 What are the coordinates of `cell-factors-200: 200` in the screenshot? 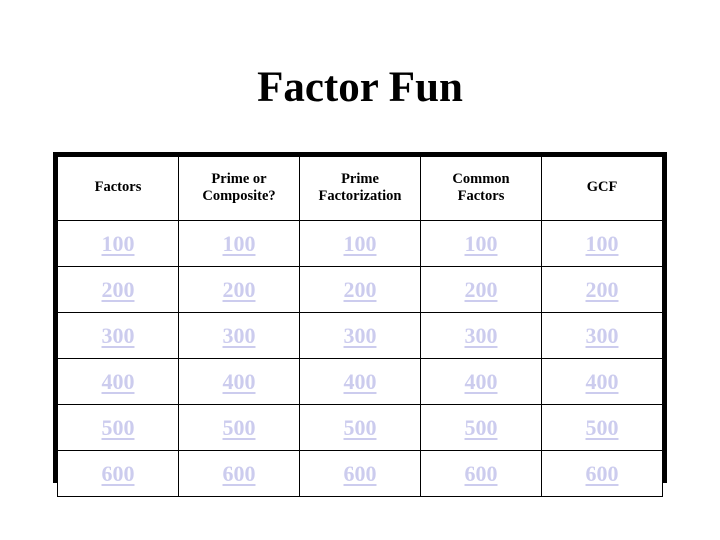 It's located at (118, 289).